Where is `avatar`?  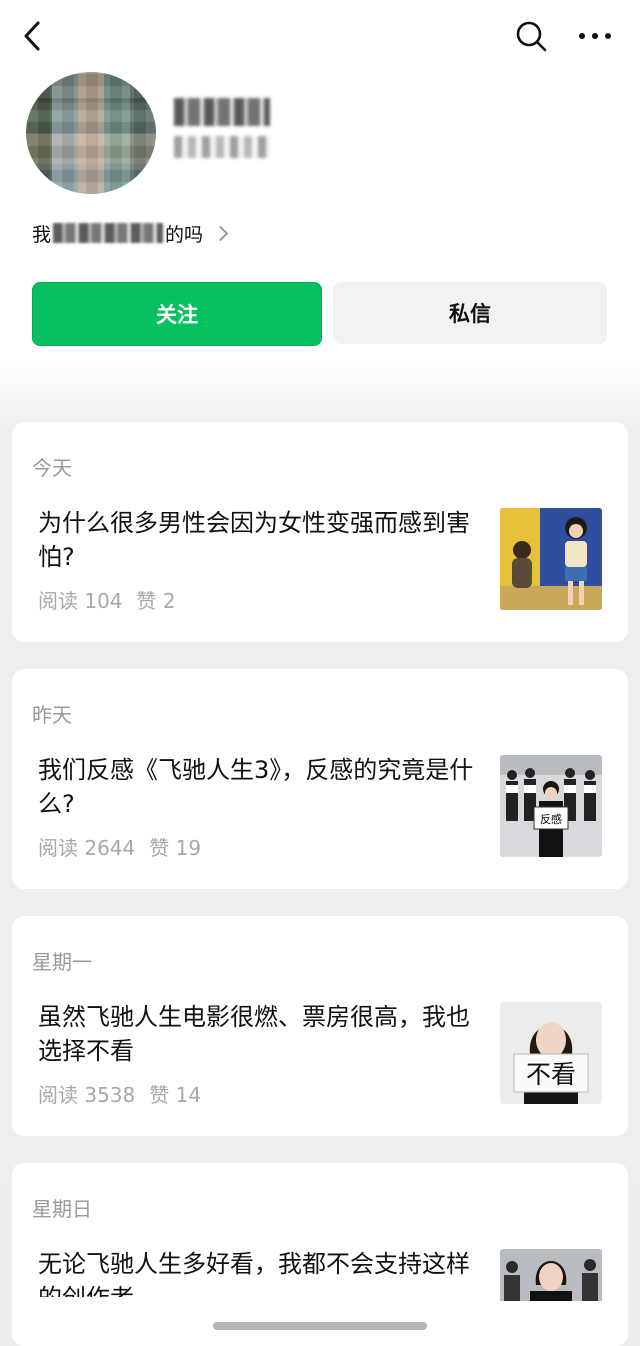
avatar is located at coordinates (91, 133).